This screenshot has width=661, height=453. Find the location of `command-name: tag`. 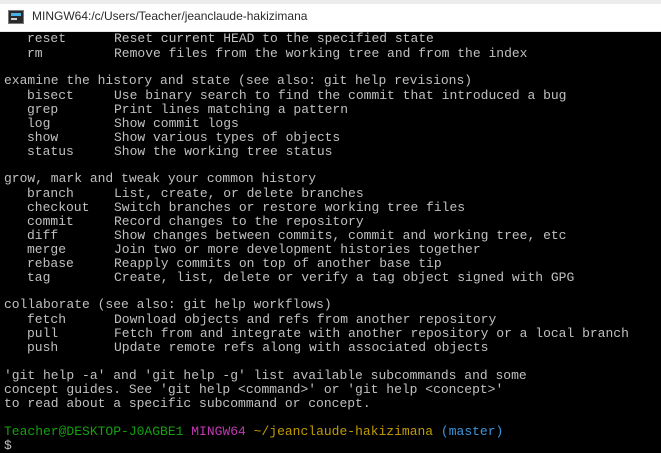

command-name: tag is located at coordinates (39, 277).